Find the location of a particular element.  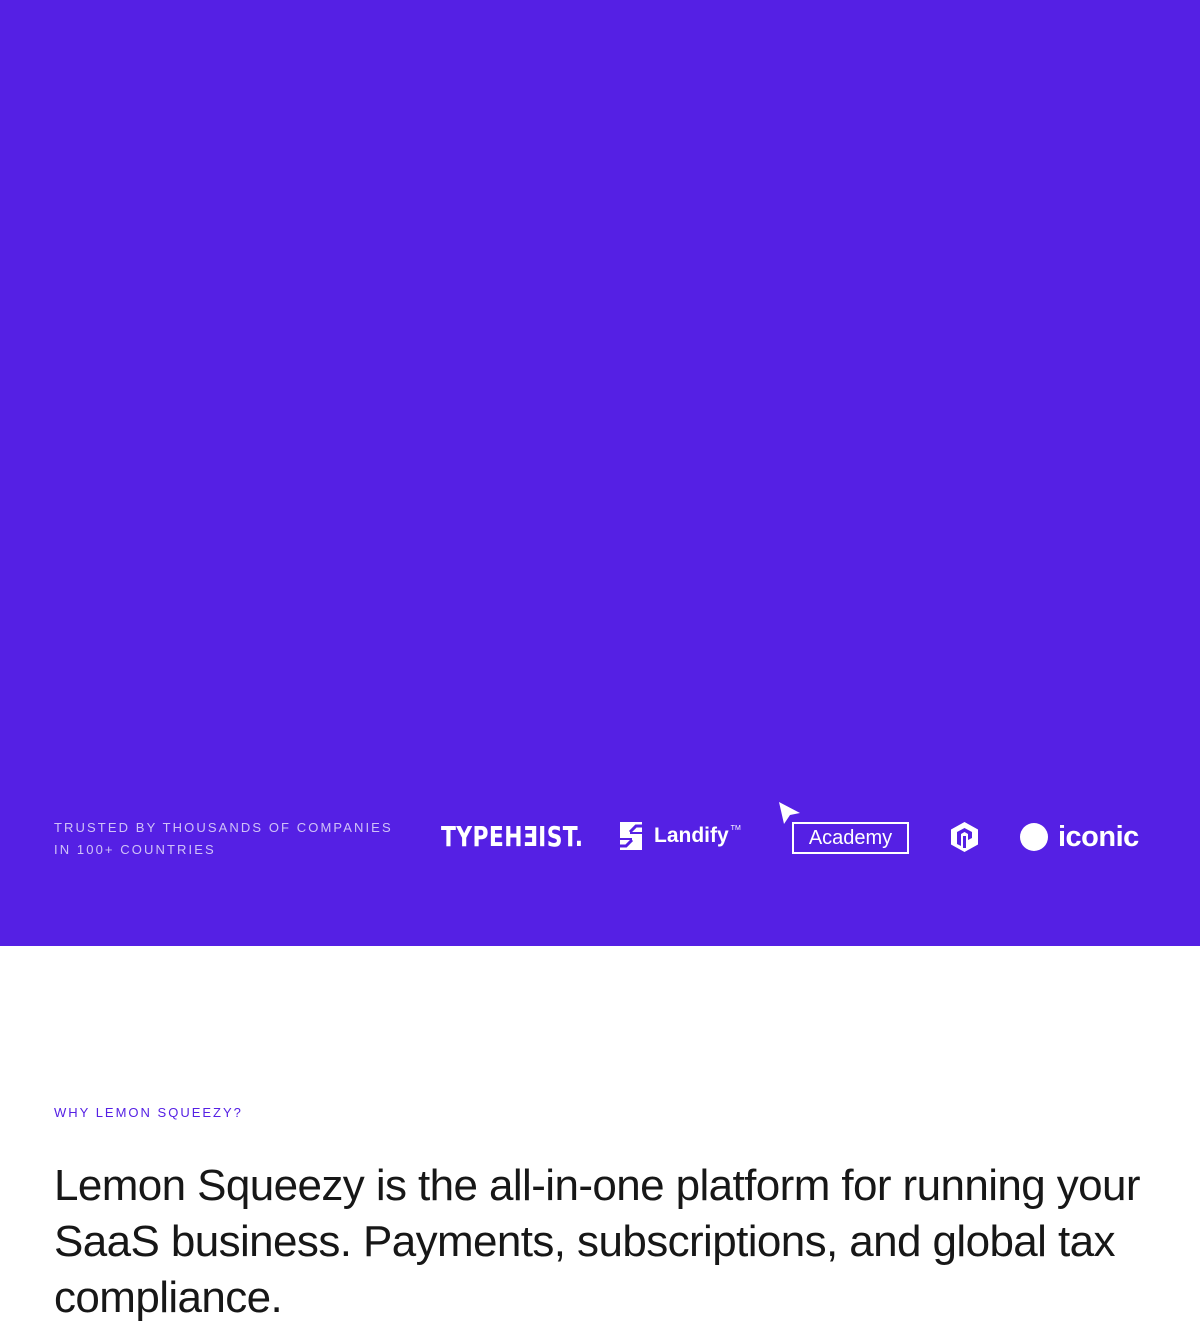

landify-wordmark: Landify is located at coordinates (691, 835).